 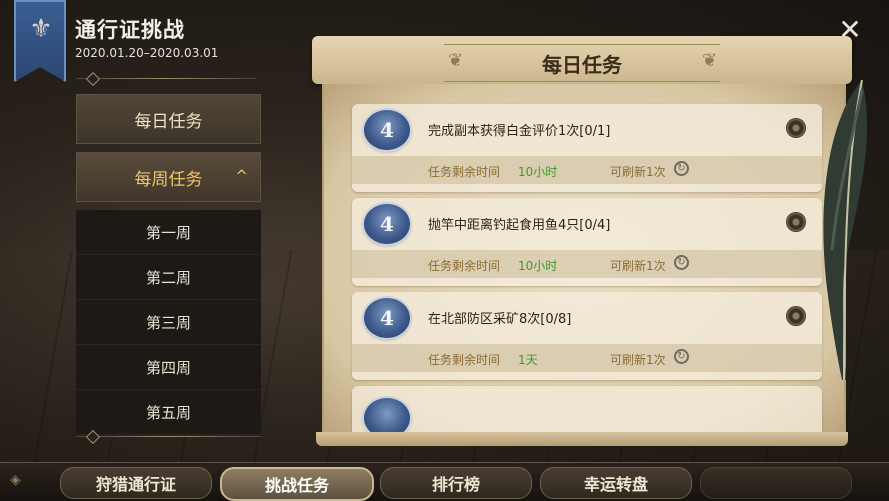 What do you see at coordinates (587, 242) in the screenshot?
I see `task-card: 4 抛竿中距离钓起食用鱼4只[0/4] 任务剩余时间 10小时 可刷新1次 ↻` at bounding box center [587, 242].